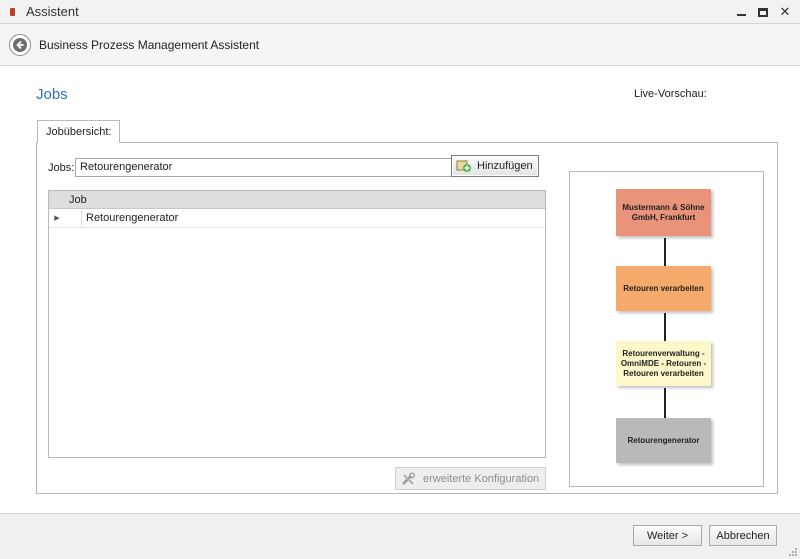 This screenshot has width=800, height=559. Describe the element at coordinates (52, 94) in the screenshot. I see `page-title: Jobs` at that location.